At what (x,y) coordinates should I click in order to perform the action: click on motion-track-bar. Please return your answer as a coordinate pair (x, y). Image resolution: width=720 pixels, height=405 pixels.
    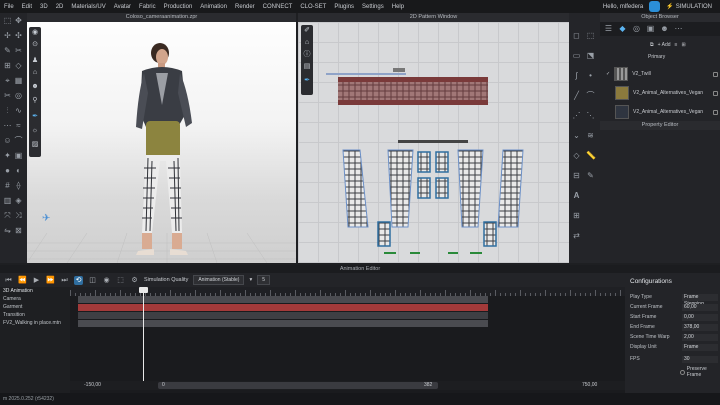
    Looking at the image, I should click on (283, 323).